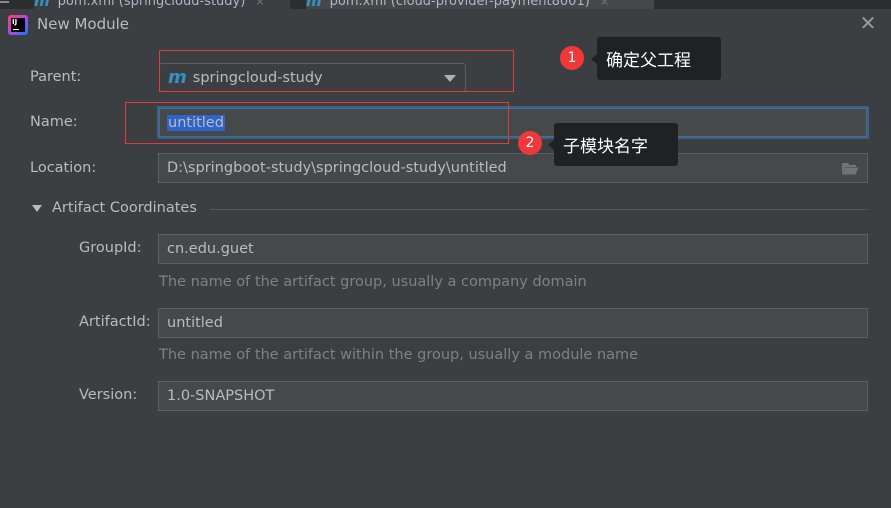 The height and width of the screenshot is (508, 891). I want to click on editor-tab-pom-springcloud-study: m pom.xml (springcloud-study) ×, so click(162, 4).